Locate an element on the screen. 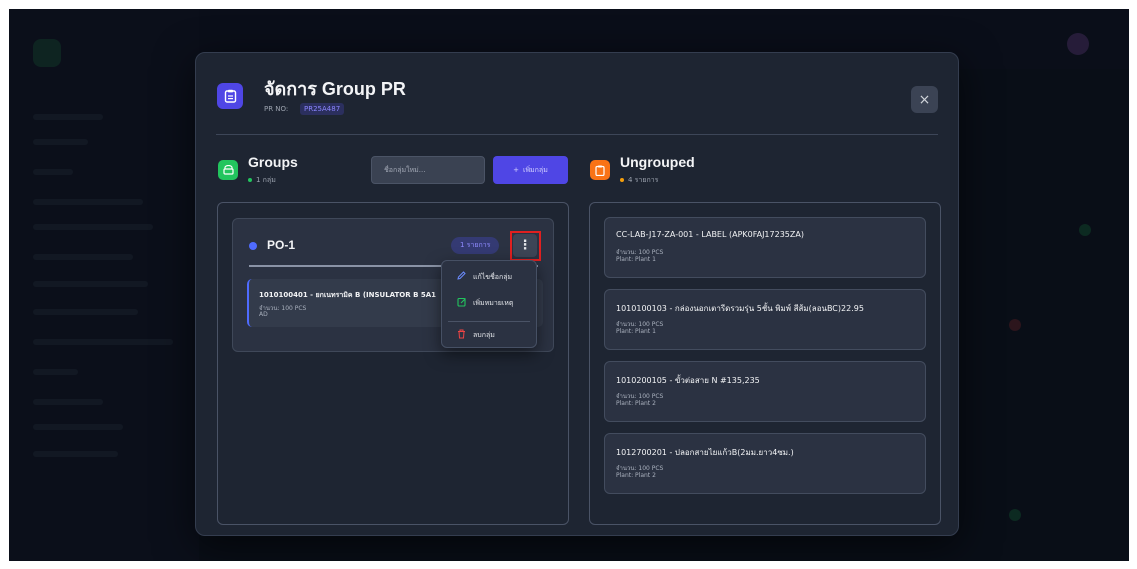  groups-count: 1 กลุ่ม is located at coordinates (262, 180).